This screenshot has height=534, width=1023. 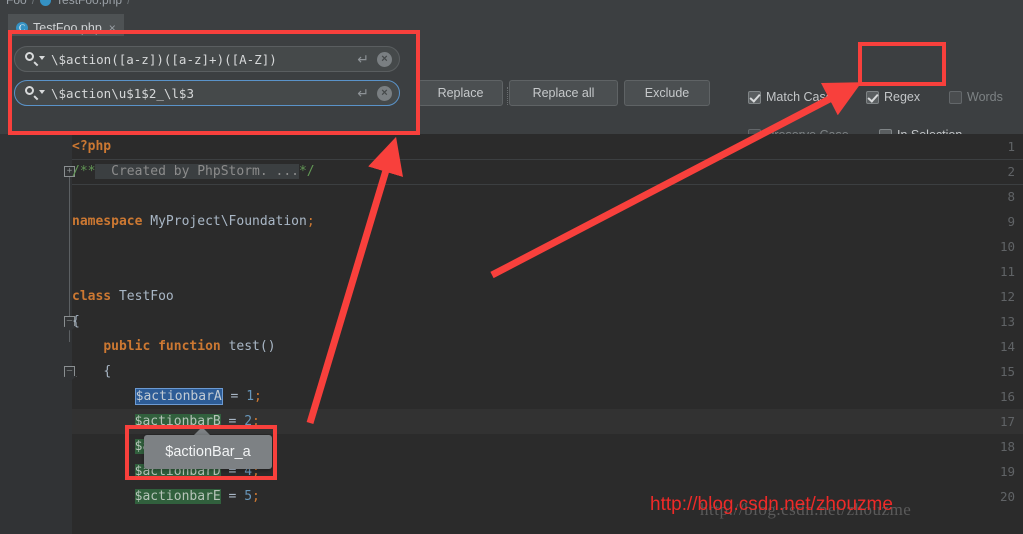 What do you see at coordinates (511, 7) in the screenshot?
I see `breadcrumb: Foo / TestFoo.php /` at bounding box center [511, 7].